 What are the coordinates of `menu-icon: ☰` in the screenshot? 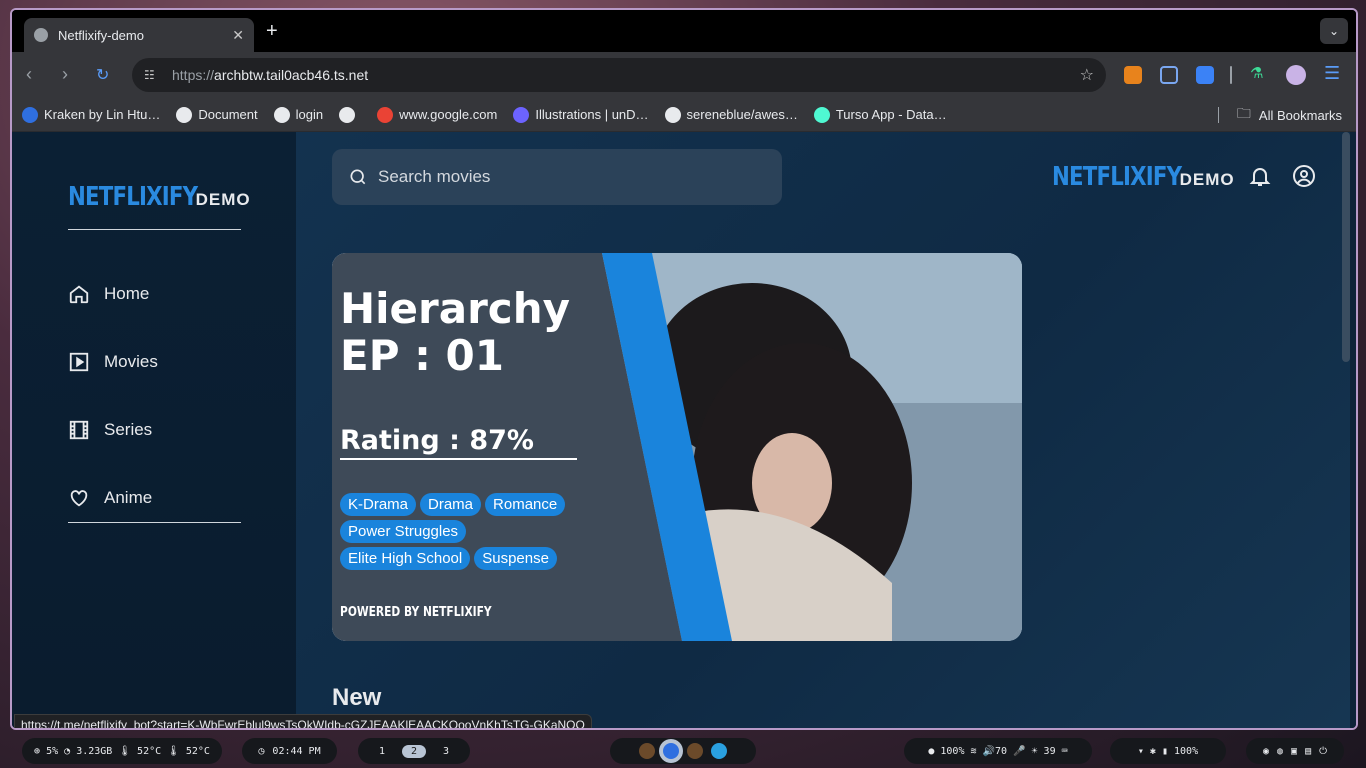 It's located at (1333, 73).